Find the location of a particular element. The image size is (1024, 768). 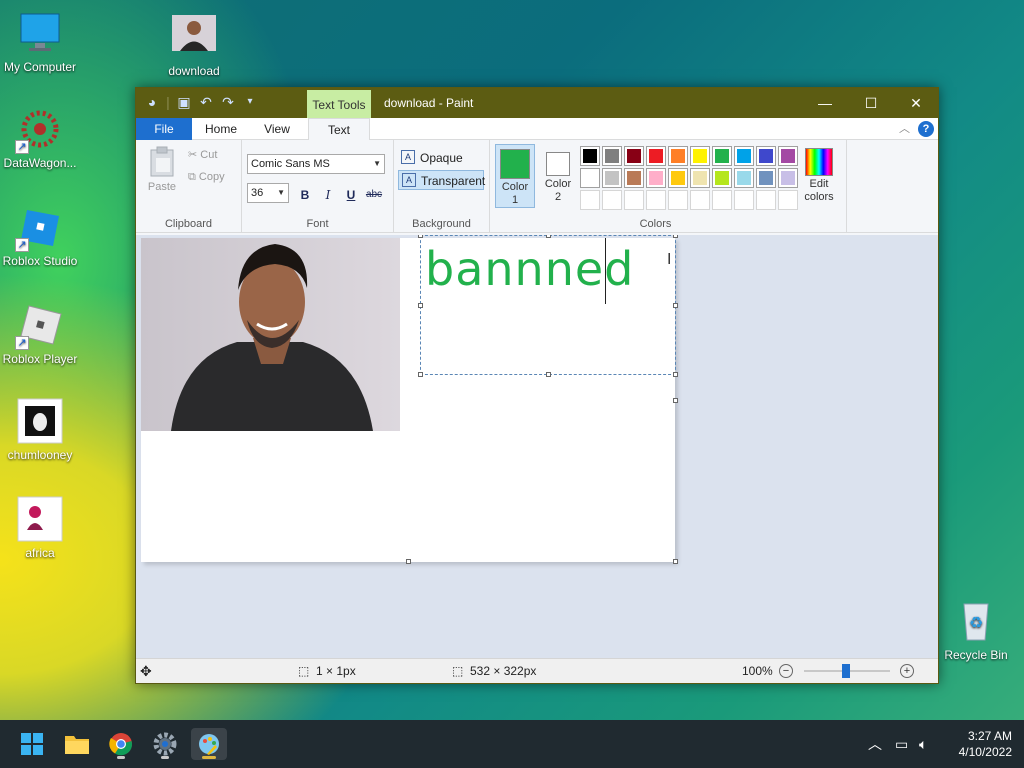

zoom-slider-thumb is located at coordinates (846, 671).